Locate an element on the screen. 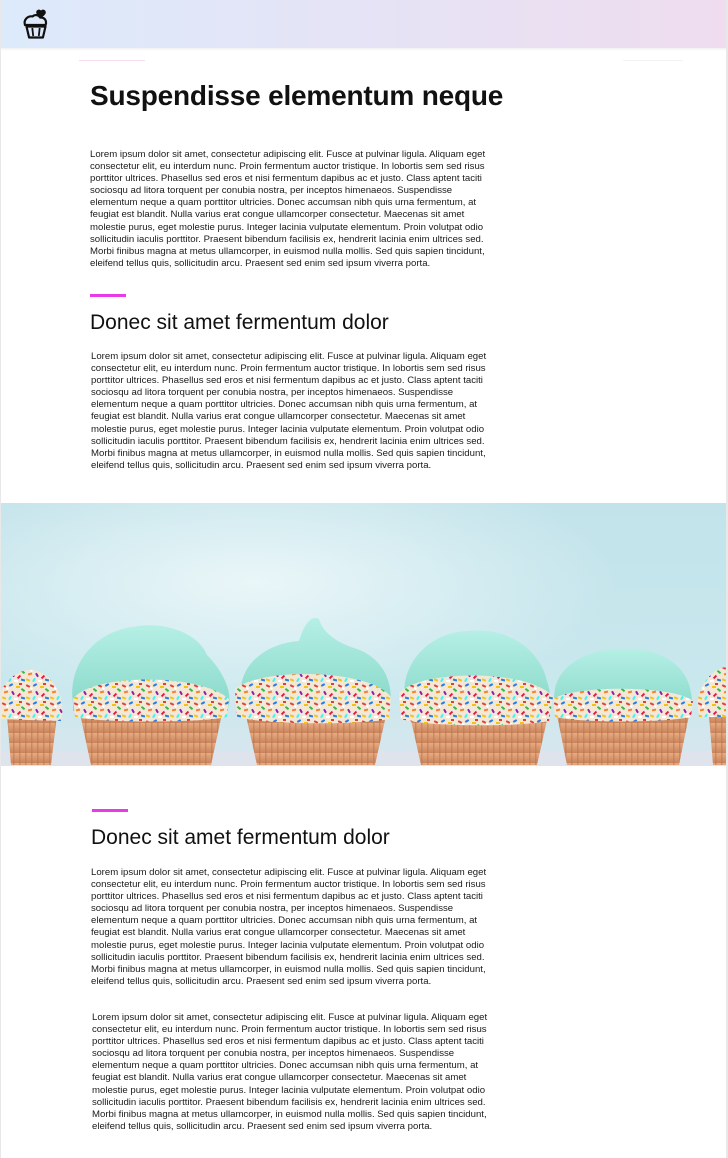  page-title: Suspendisse elementum neque is located at coordinates (297, 95).